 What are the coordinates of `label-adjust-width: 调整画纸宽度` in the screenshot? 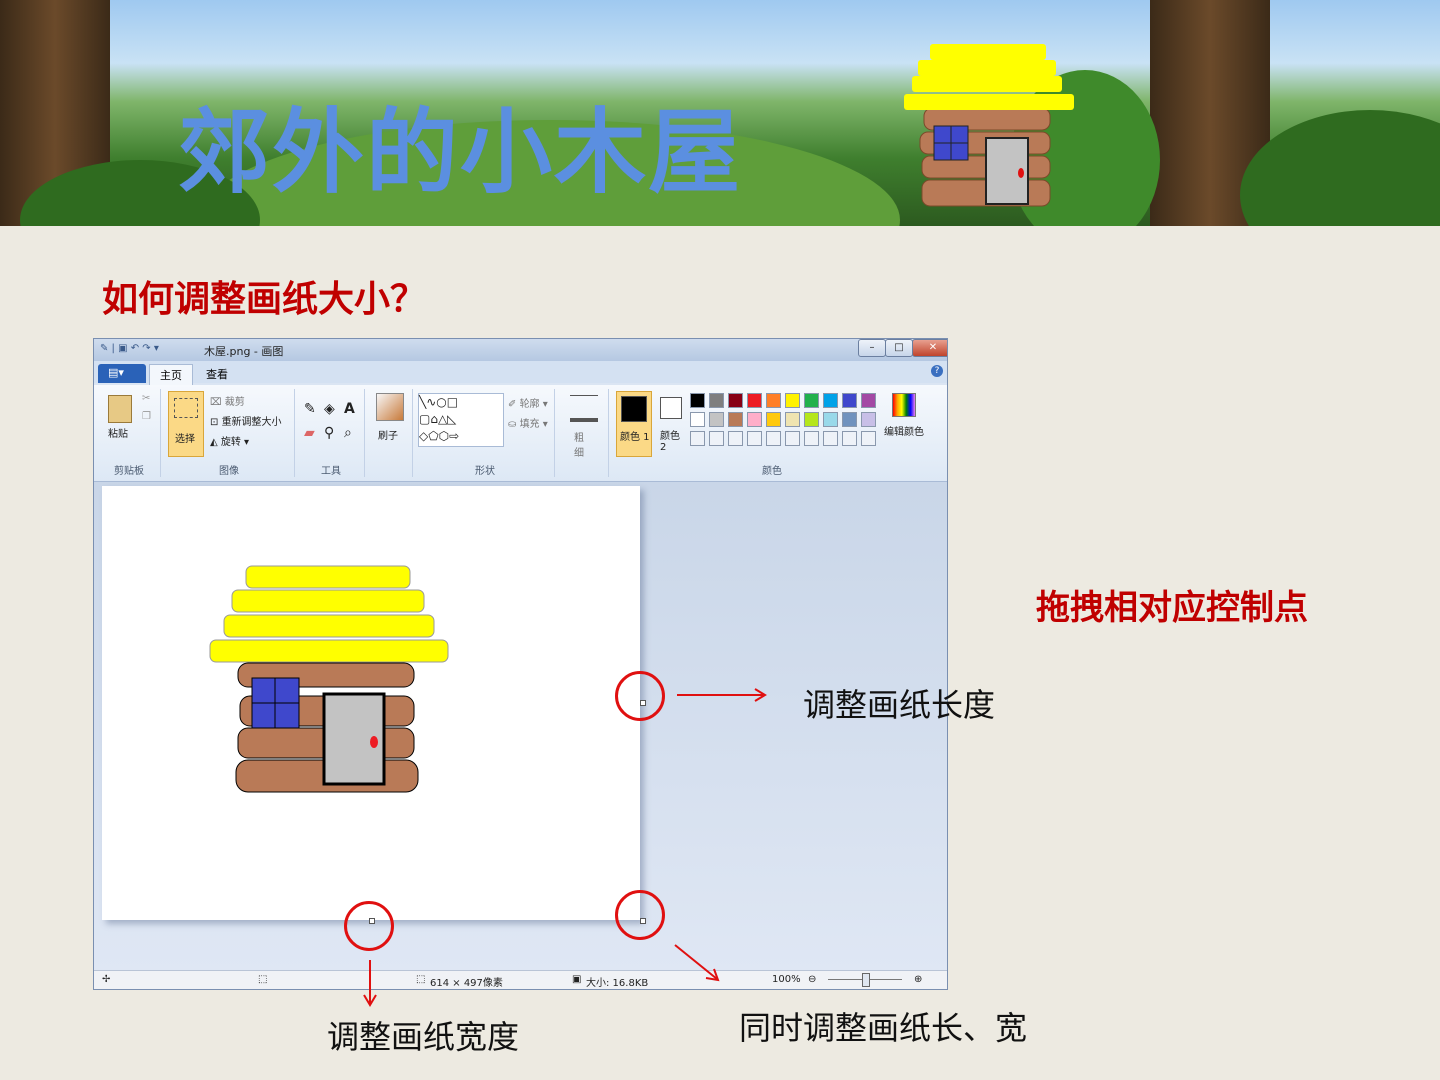 It's located at (423, 1037).